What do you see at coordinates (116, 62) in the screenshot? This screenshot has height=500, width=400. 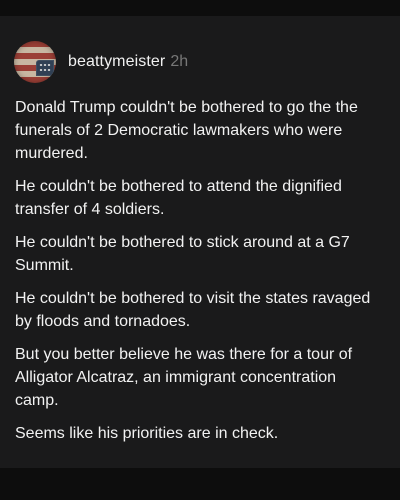 I see `username-link: beattymeister` at bounding box center [116, 62].